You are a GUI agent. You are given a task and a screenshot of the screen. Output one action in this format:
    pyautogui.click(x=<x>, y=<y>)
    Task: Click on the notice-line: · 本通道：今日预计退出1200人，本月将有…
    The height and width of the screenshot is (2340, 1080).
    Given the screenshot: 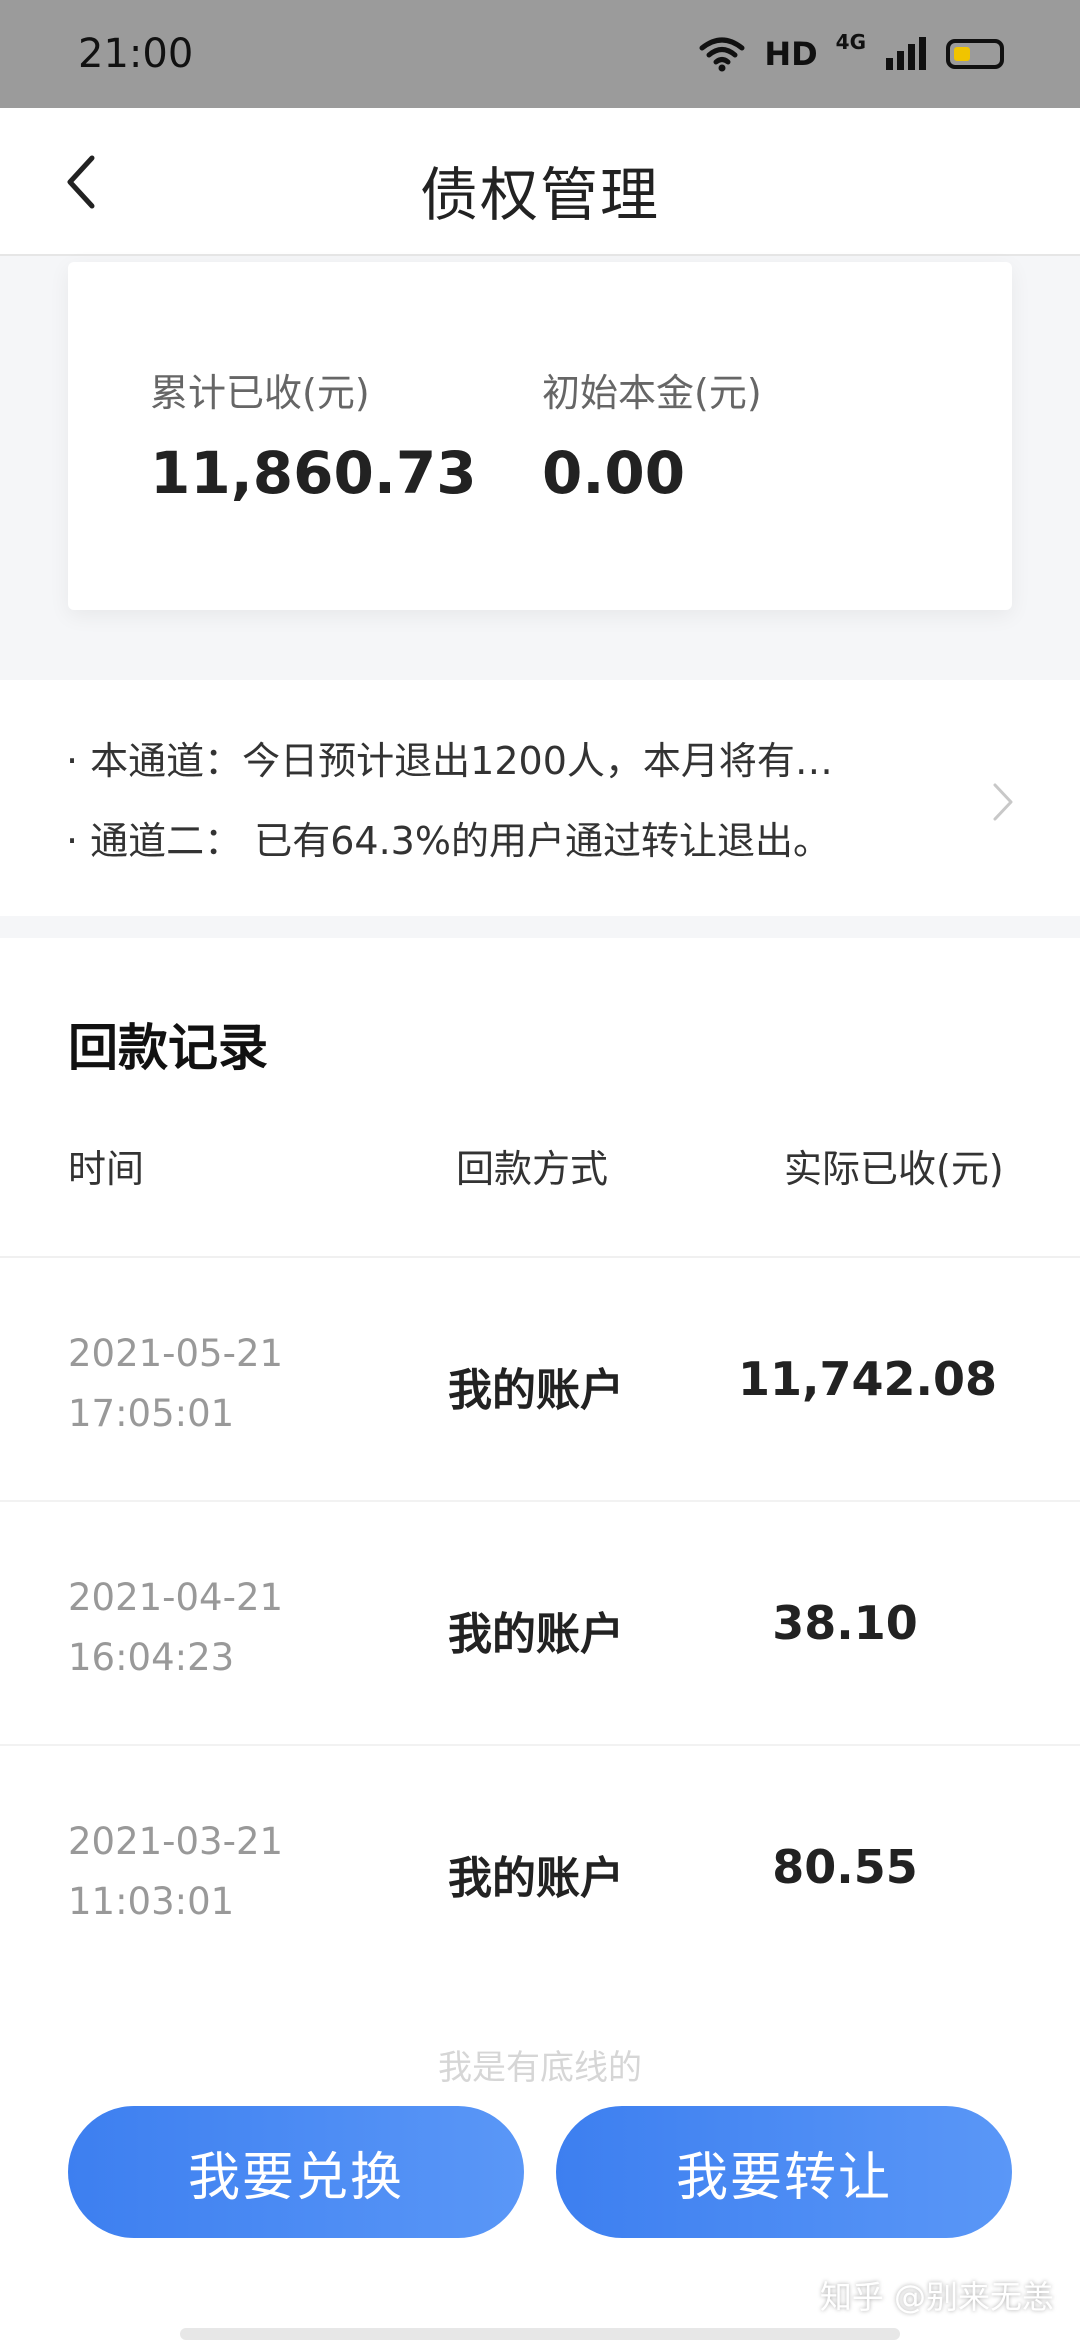 What is the action you would take?
    pyautogui.click(x=449, y=761)
    